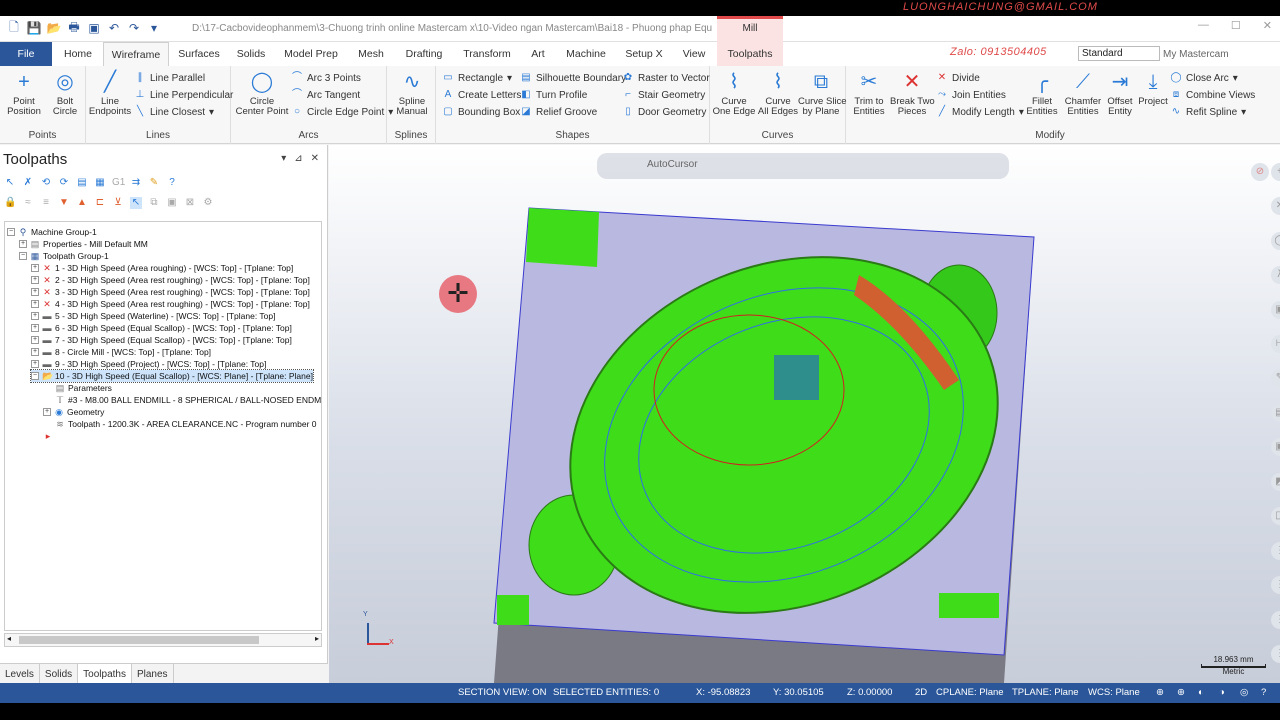  What do you see at coordinates (24, 93) in the screenshot?
I see `point-position-button: + Point Position` at bounding box center [24, 93].